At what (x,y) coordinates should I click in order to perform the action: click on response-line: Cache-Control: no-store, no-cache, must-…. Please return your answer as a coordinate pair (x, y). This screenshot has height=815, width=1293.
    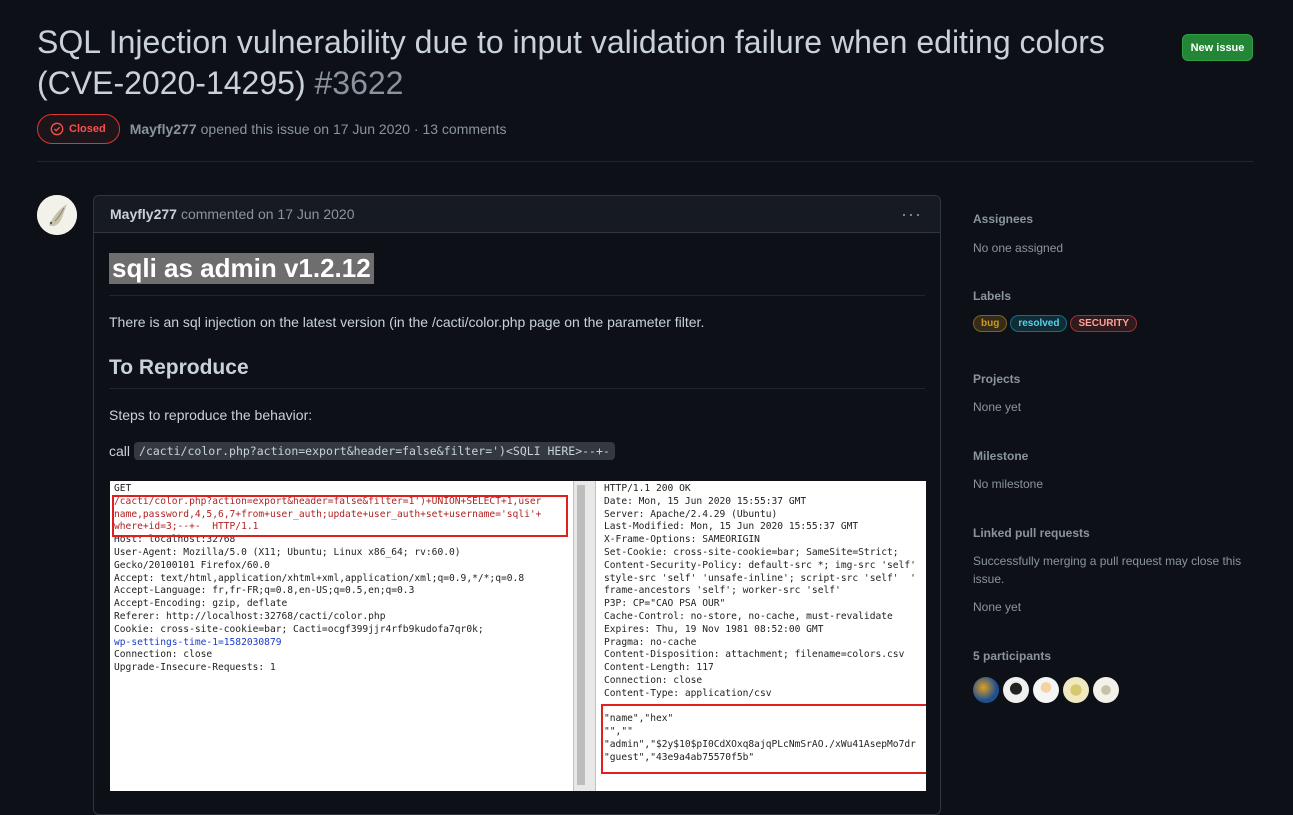
    Looking at the image, I should click on (748, 616).